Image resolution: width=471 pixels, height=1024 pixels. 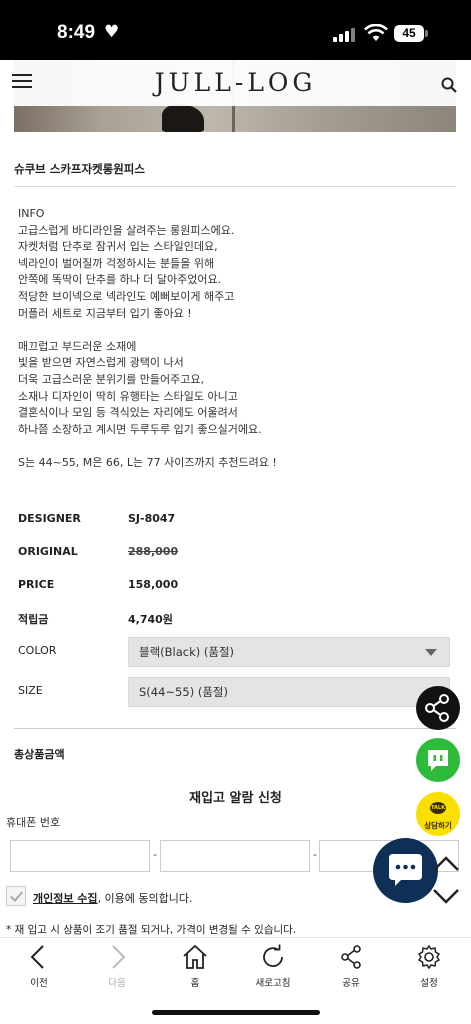 I want to click on spec-label: 적립금, so click(x=33, y=619).